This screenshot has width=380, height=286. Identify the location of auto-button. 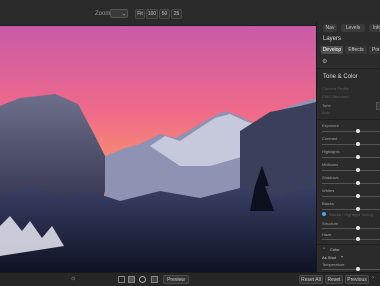
(378, 106).